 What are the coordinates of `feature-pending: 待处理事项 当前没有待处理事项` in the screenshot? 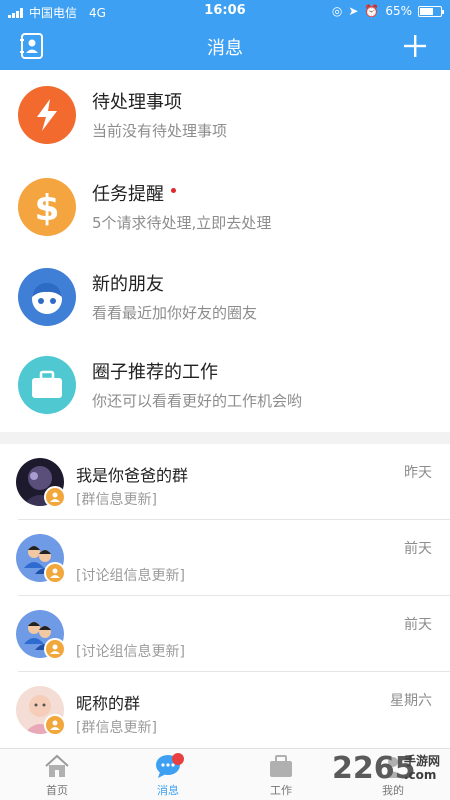 It's located at (225, 118).